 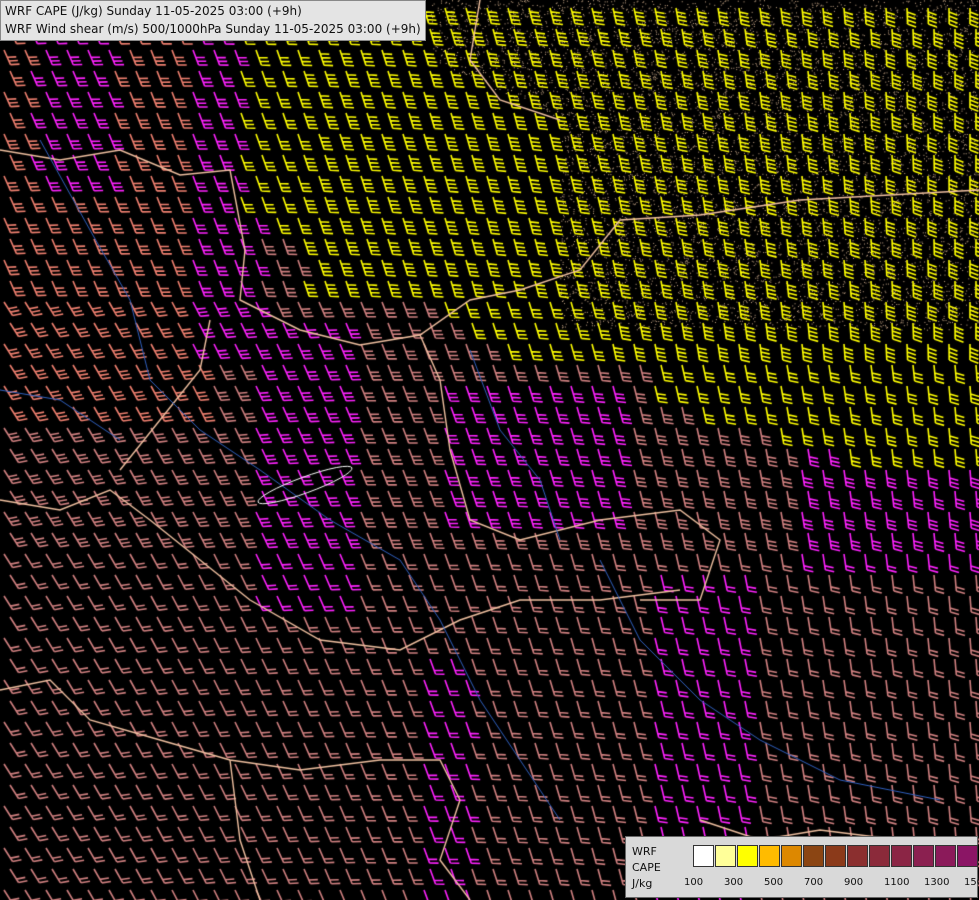 I want to click on legend-tick: 500, so click(x=774, y=882).